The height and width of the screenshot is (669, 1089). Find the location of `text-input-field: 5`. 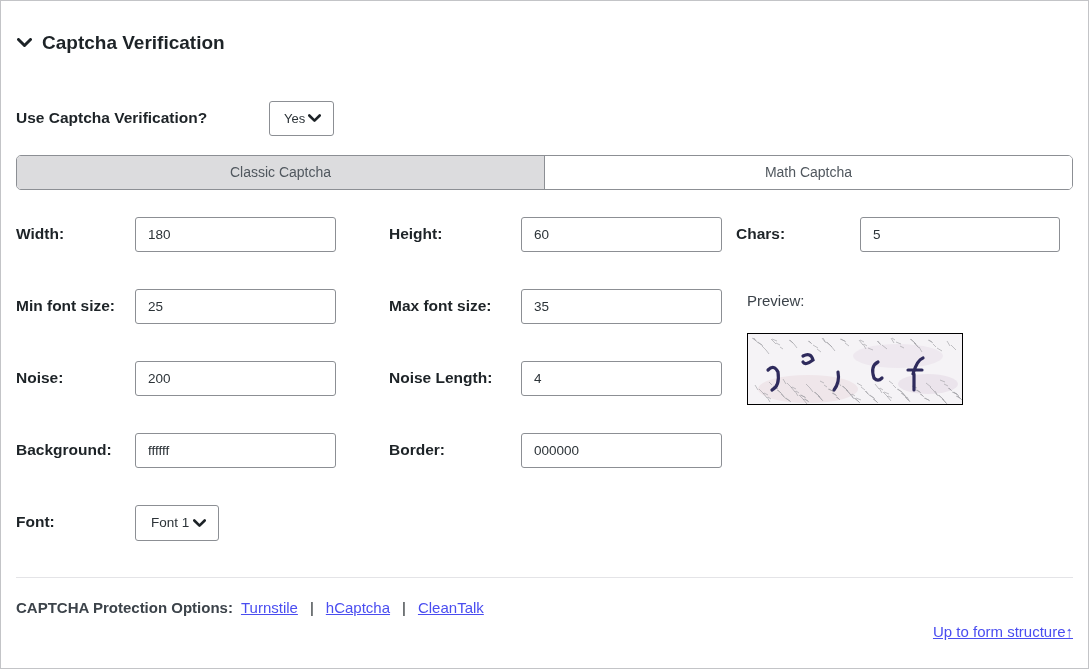

text-input-field: 5 is located at coordinates (960, 234).